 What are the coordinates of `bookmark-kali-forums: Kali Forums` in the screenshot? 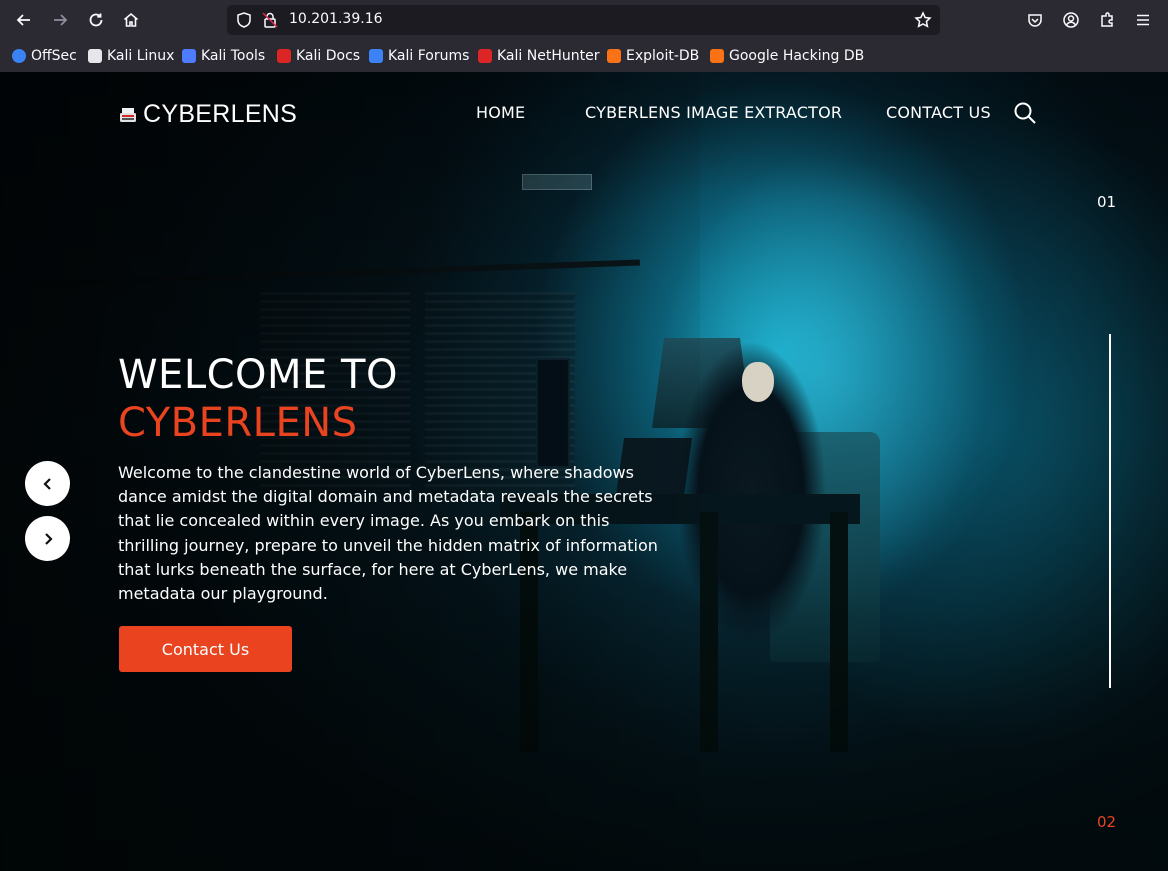 It's located at (419, 56).